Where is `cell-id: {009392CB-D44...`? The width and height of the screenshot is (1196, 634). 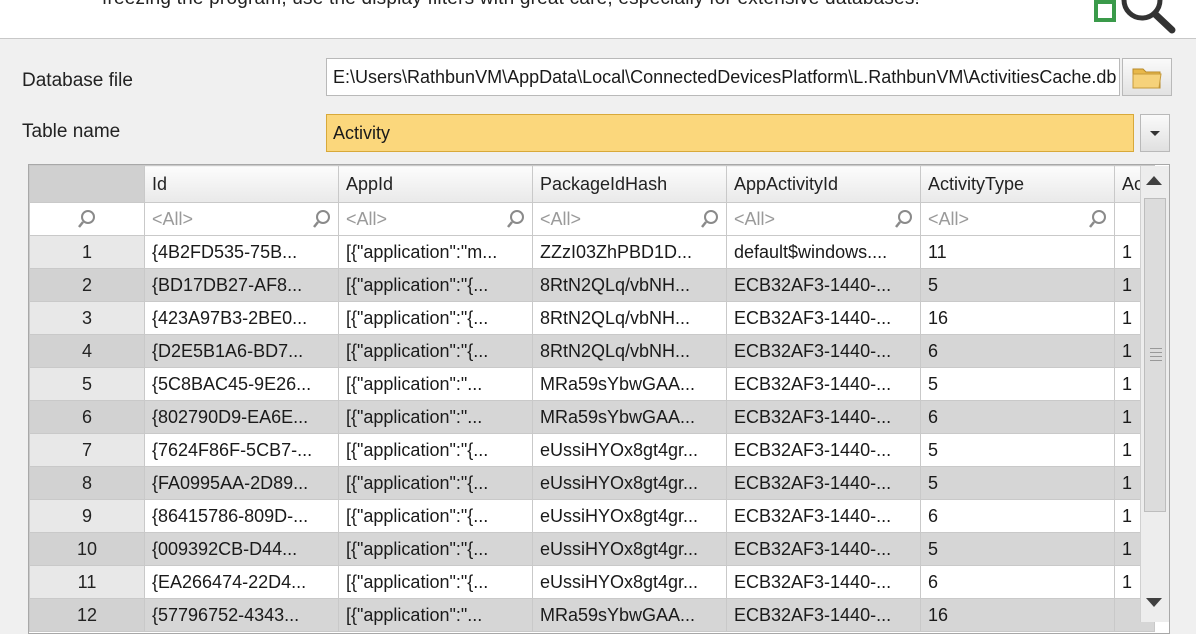 cell-id: {009392CB-D44... is located at coordinates (241, 549).